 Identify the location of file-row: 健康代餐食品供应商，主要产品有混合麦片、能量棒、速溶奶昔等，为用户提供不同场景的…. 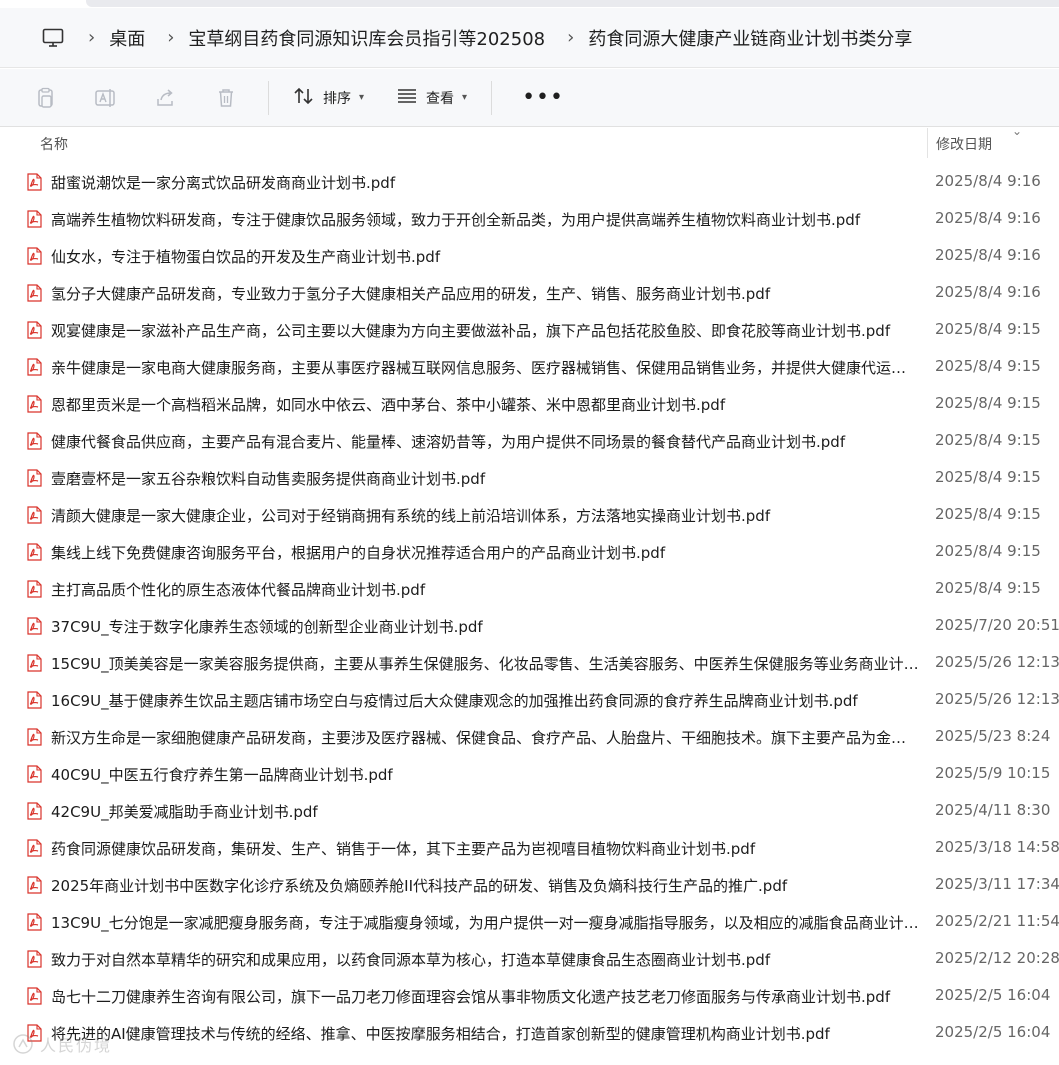
(529, 441).